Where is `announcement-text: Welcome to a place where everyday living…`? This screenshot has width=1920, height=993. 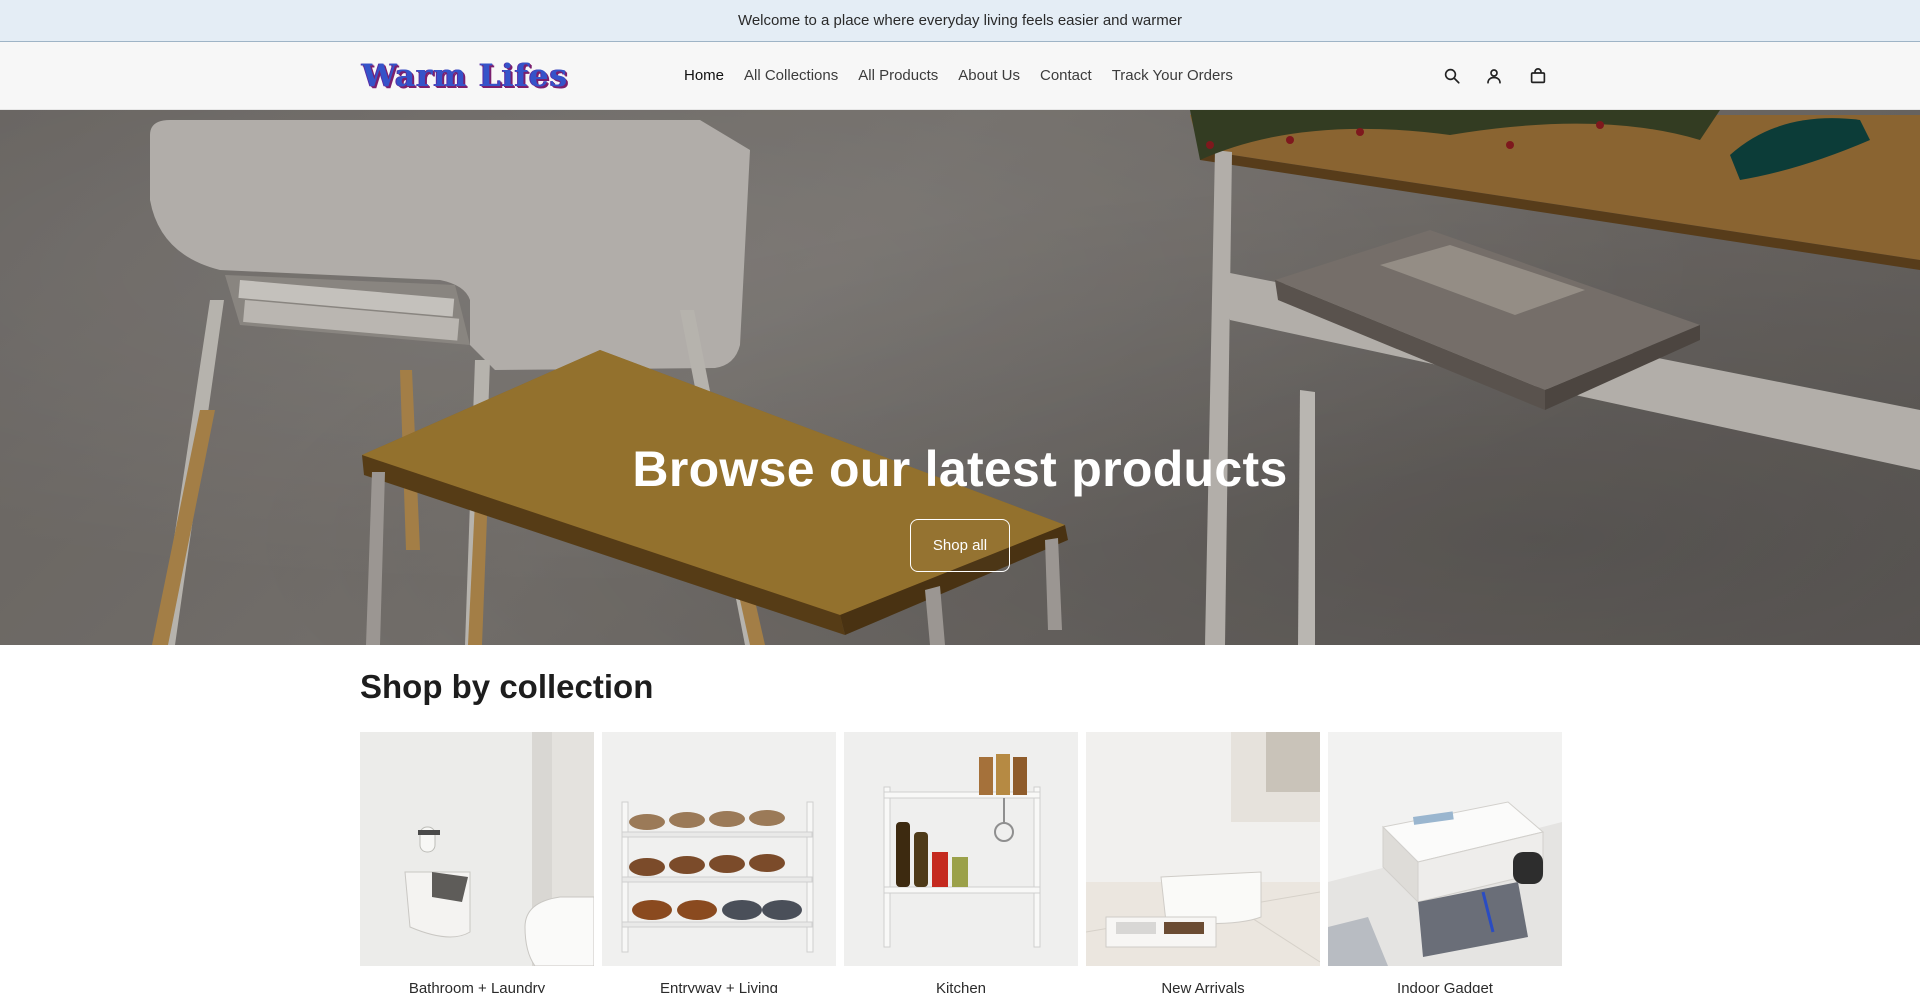 announcement-text: Welcome to a place where everyday living… is located at coordinates (960, 20).